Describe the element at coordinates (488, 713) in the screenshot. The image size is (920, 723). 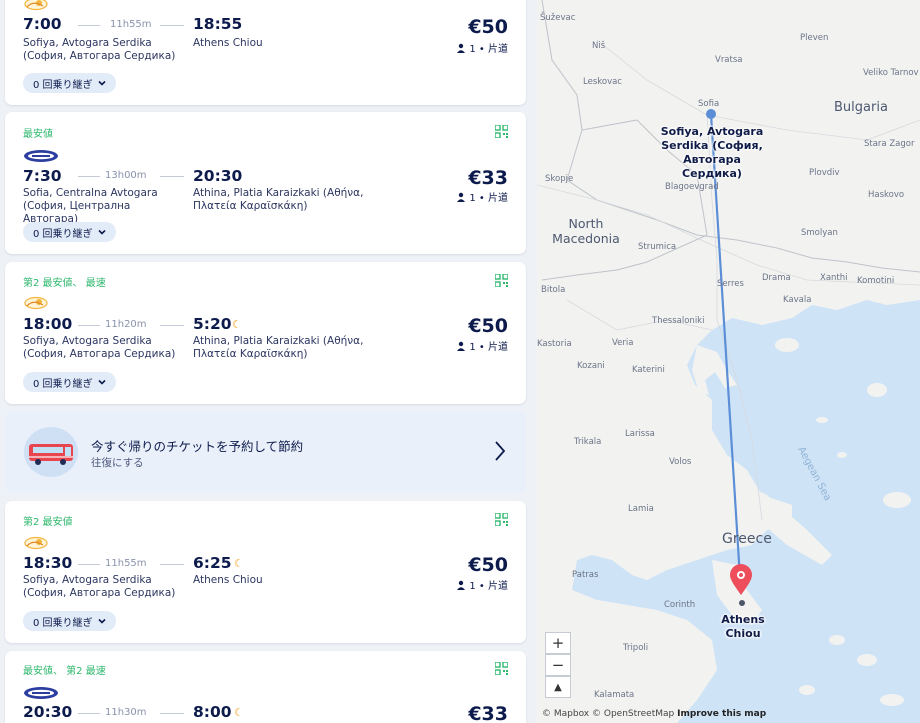
I see `price: €33` at that location.